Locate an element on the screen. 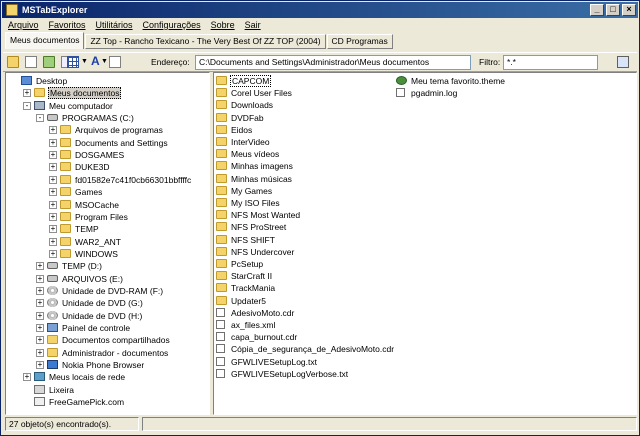 The width and height of the screenshot is (640, 436). tree-item: + Program Files is located at coordinates (106, 217).